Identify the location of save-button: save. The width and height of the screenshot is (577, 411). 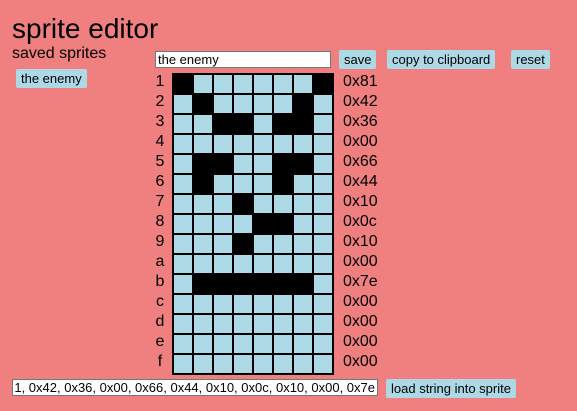
(358, 59).